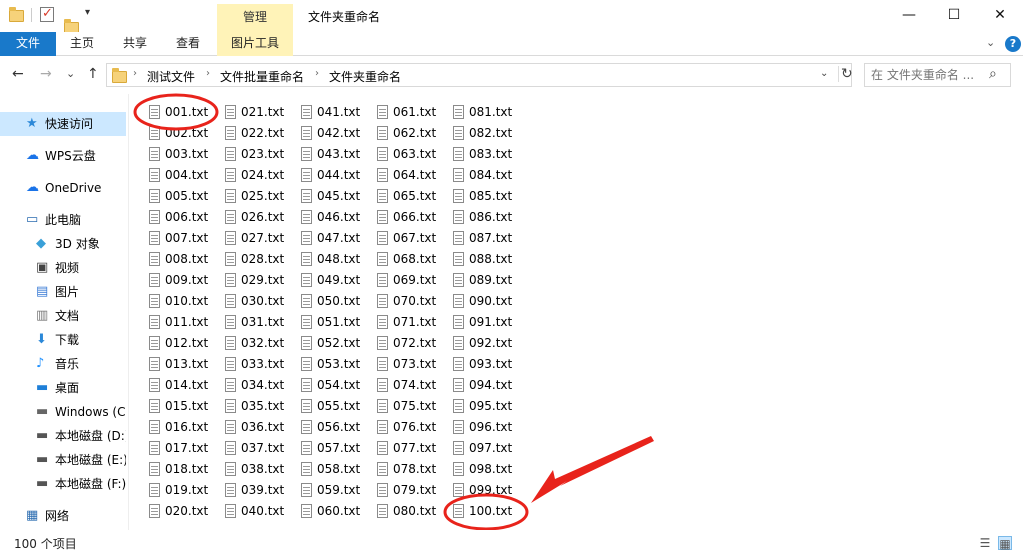 Image resolution: width=1023 pixels, height=556 pixels. Describe the element at coordinates (845, 74) in the screenshot. I see `refresh-icon: ↻` at that location.